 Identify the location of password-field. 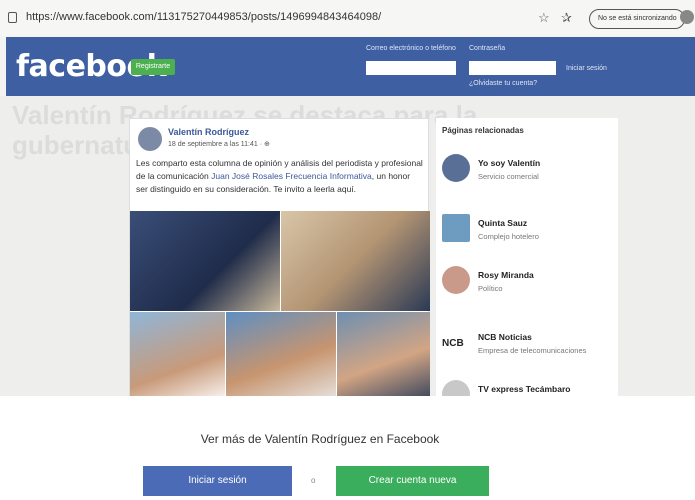
(512, 68).